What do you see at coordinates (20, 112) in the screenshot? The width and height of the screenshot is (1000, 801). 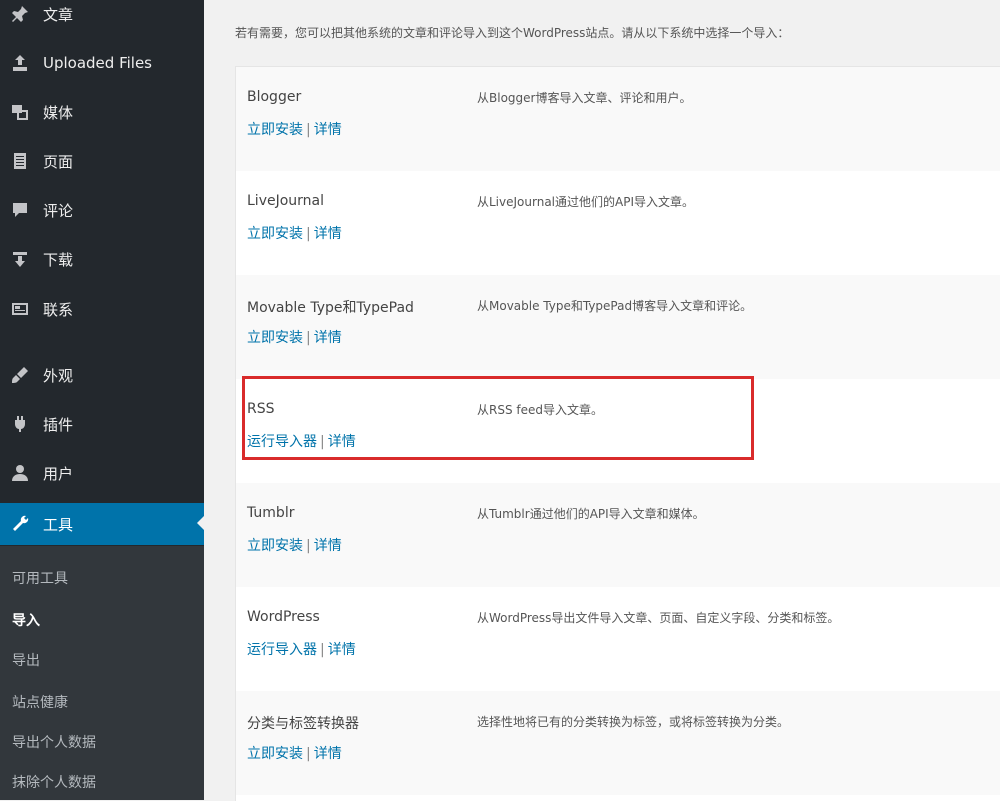 I see `media-icon` at bounding box center [20, 112].